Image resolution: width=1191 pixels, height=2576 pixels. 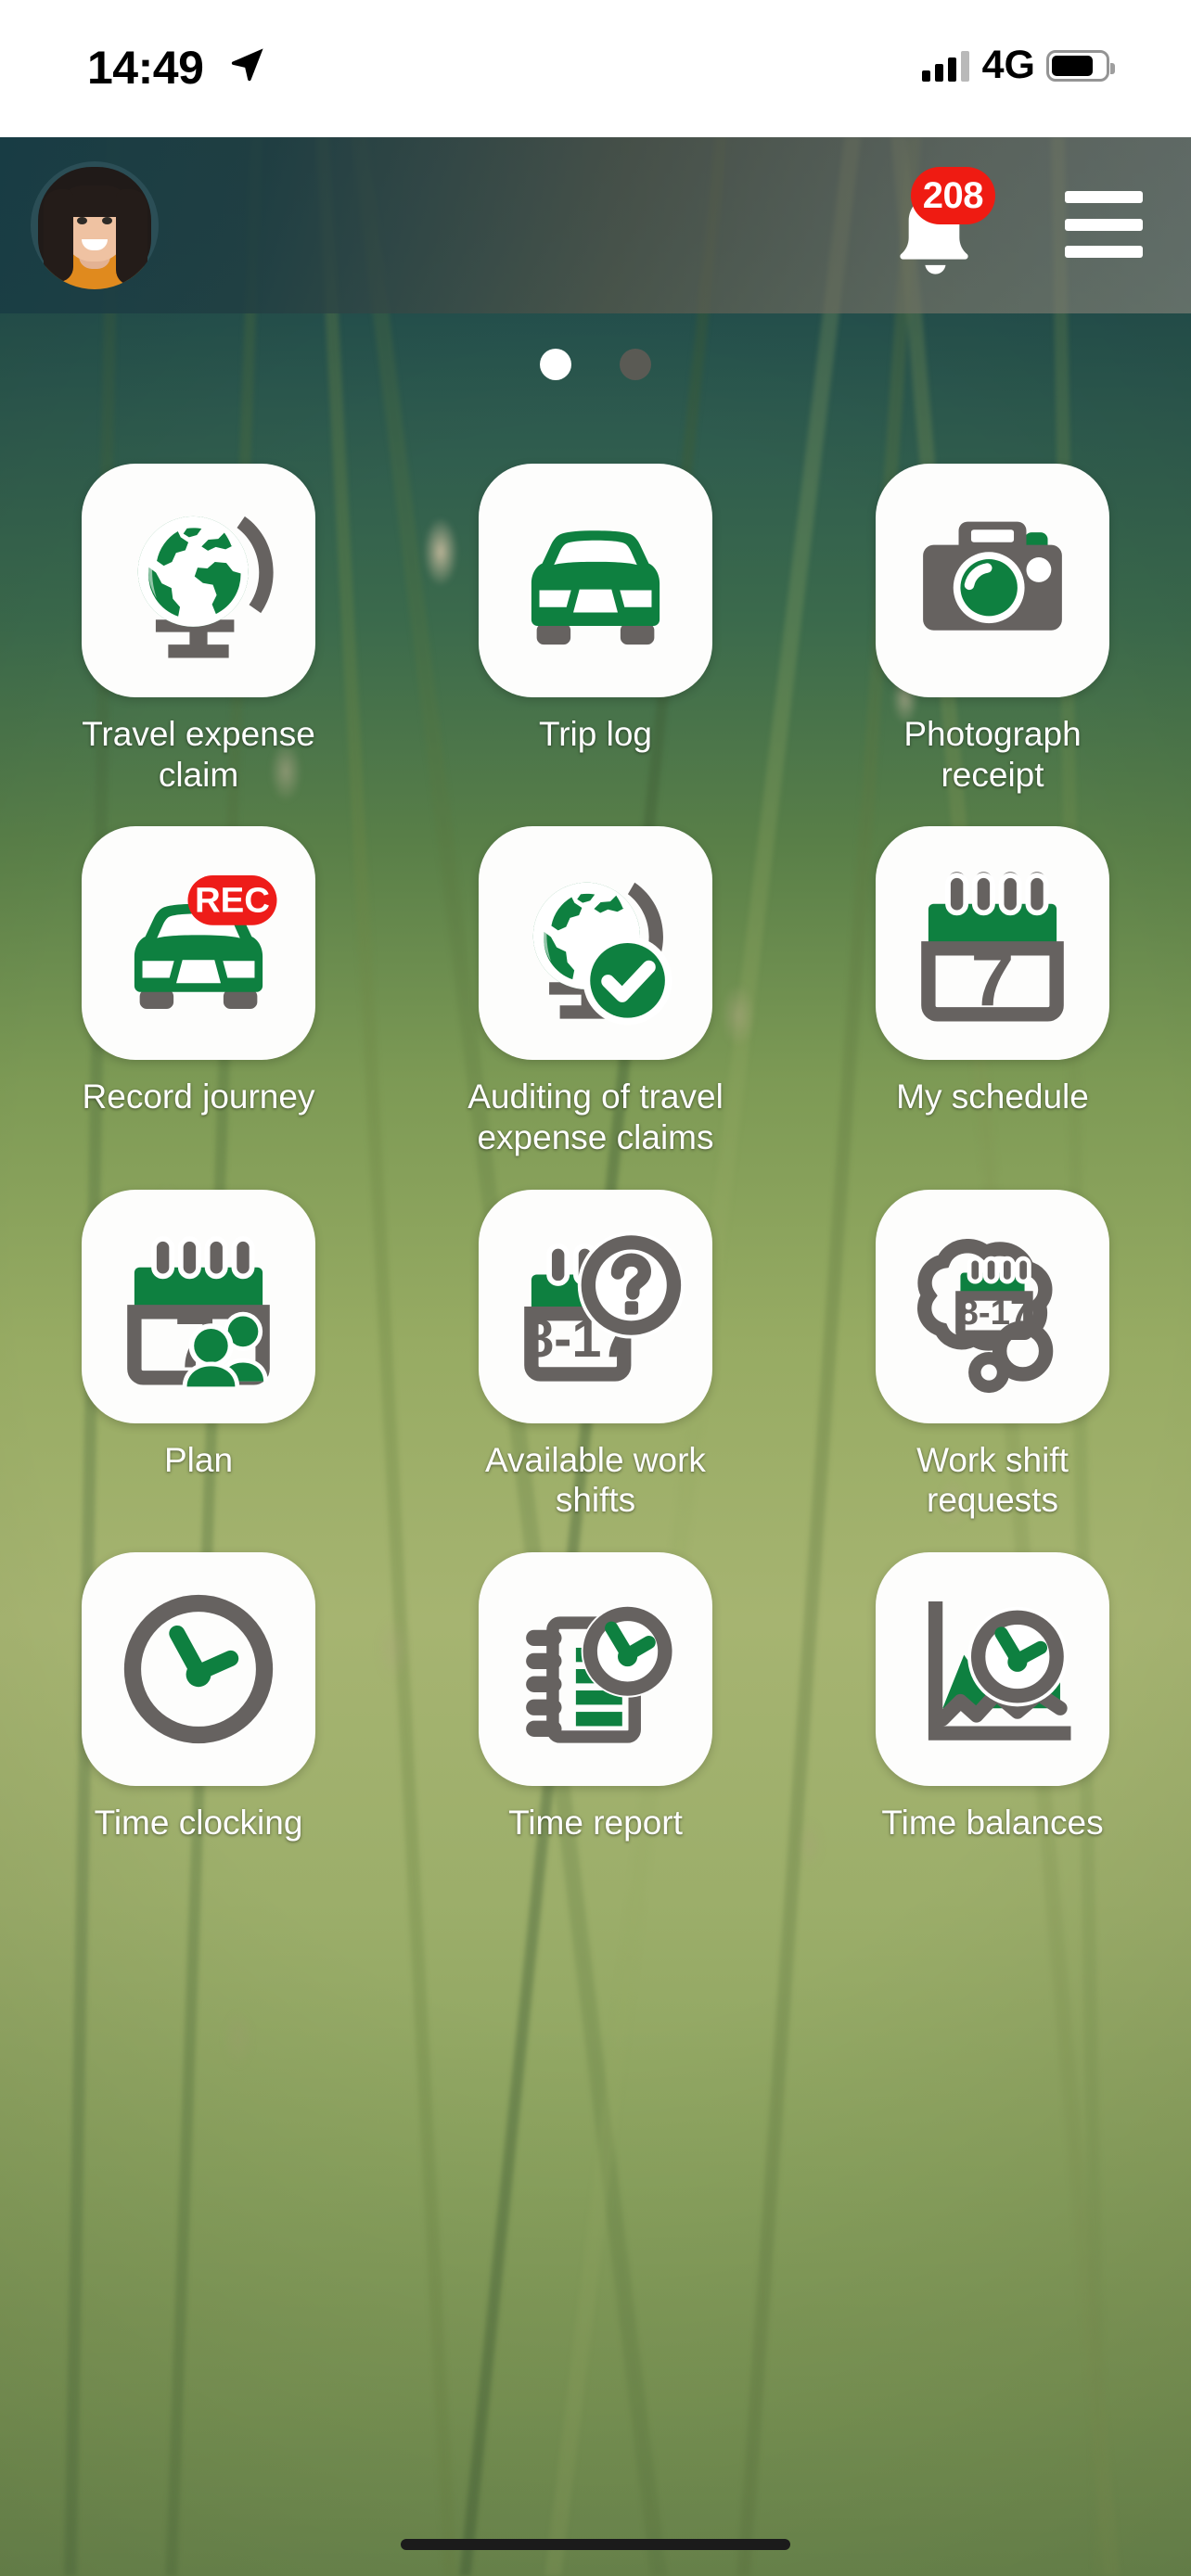 I want to click on app-tile-my-schedule: 7 My schedule, so click(x=992, y=991).